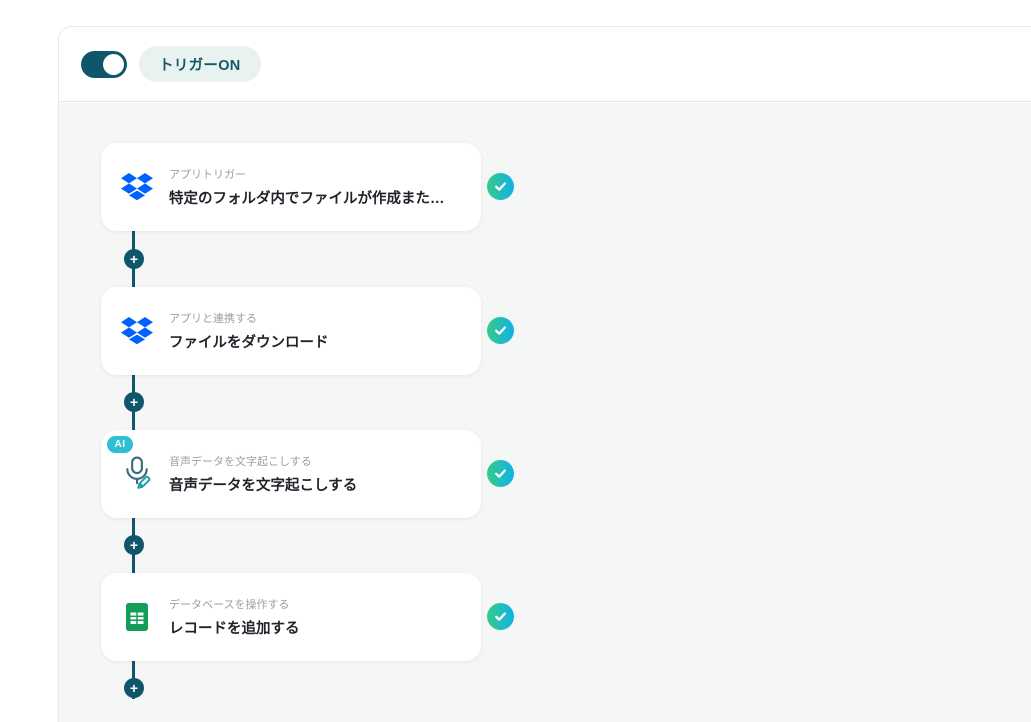  Describe the element at coordinates (545, 64) in the screenshot. I see `trigger-toolbar: トリガーON` at that location.